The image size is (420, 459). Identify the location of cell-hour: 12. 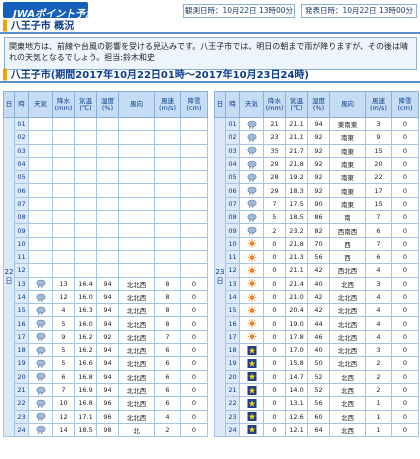
(232, 270).